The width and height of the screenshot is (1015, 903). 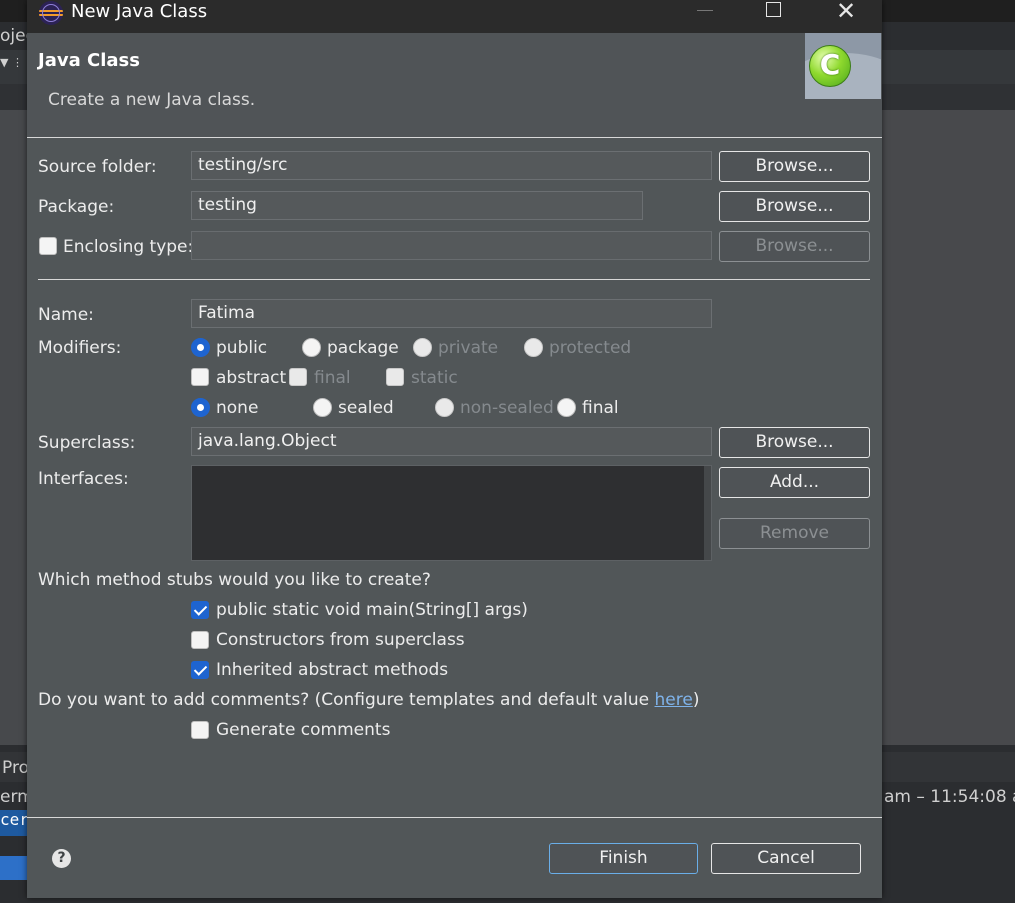 I want to click on dialog-title-bar: New Java Class ✕, so click(x=454, y=16).